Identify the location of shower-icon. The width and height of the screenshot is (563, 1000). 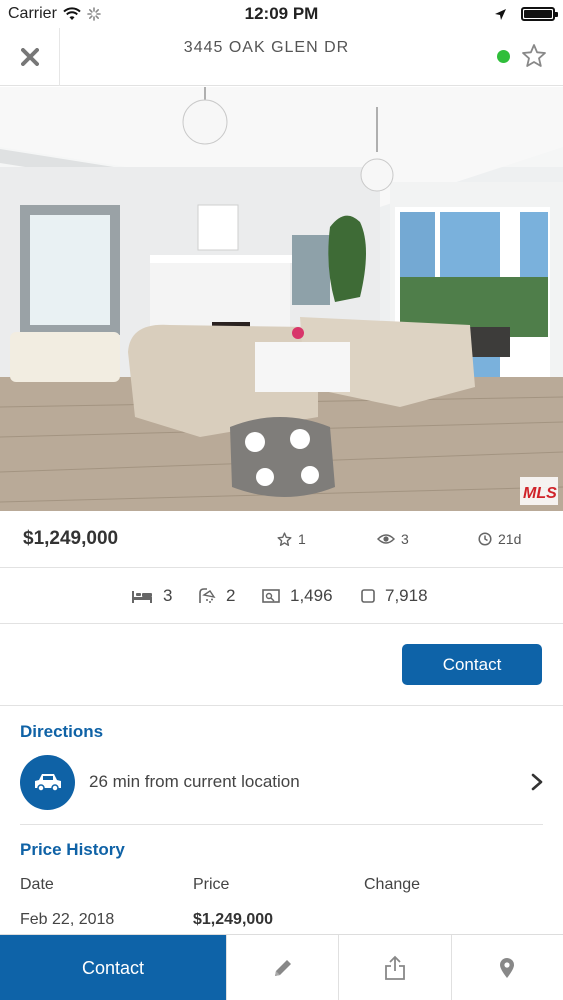
(207, 595).